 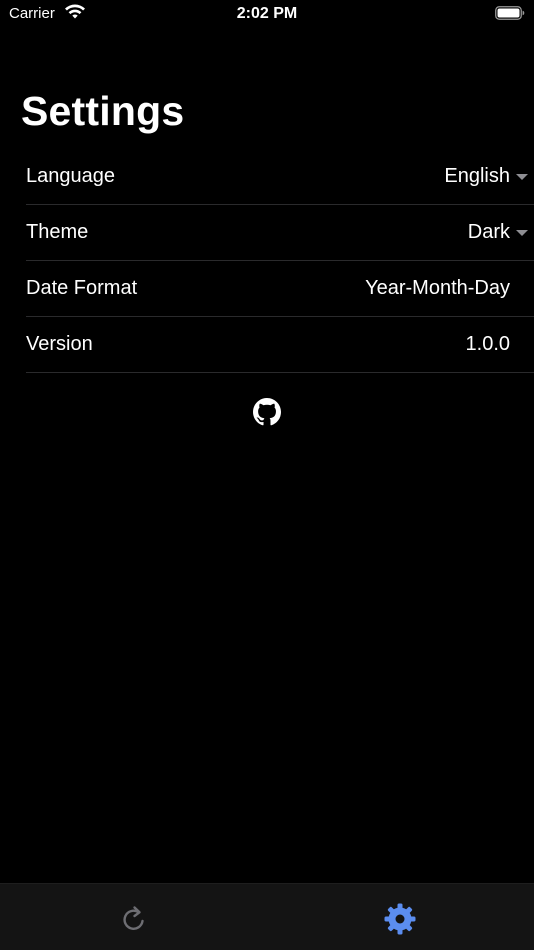 I want to click on gear-icon, so click(x=400, y=919).